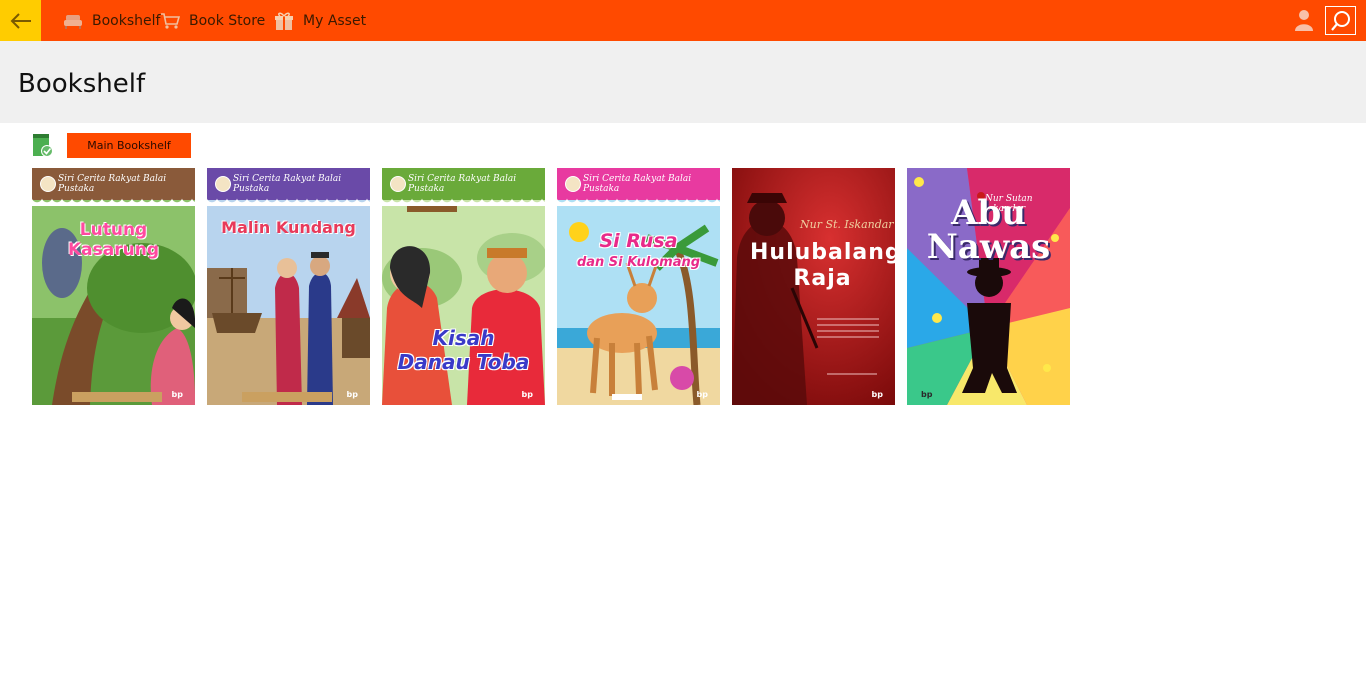 The image size is (1366, 696). I want to click on search-icon, so click(1340, 20).